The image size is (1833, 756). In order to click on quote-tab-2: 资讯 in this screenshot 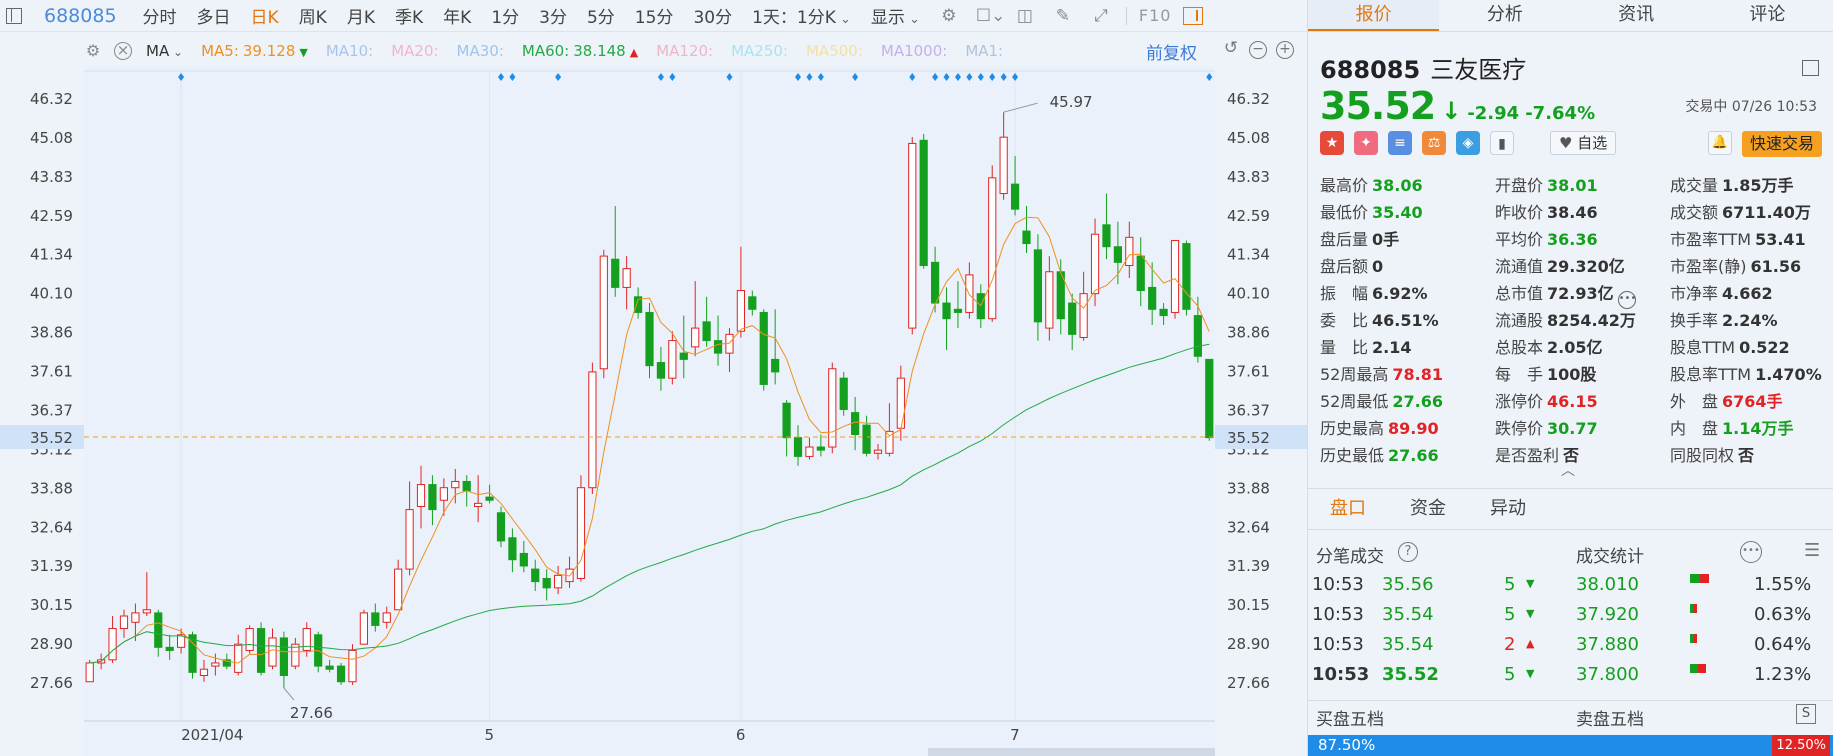, I will do `click(1636, 15)`.